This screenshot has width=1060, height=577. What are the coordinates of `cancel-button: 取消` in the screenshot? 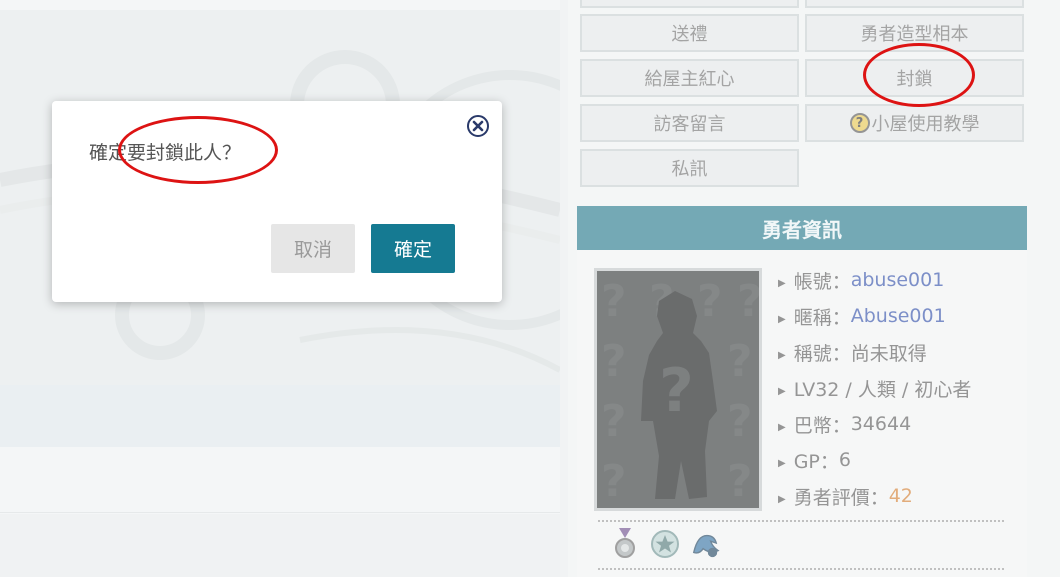 It's located at (313, 248).